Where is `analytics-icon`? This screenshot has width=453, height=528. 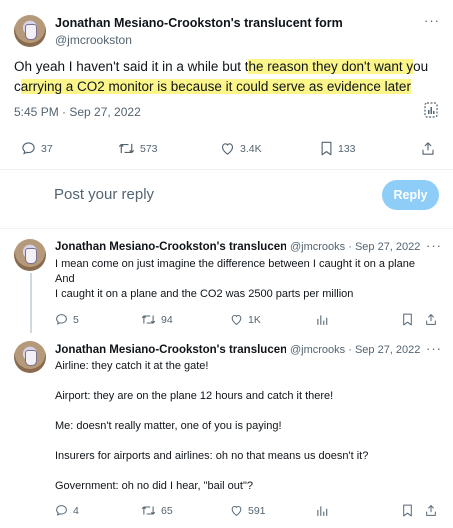 analytics-icon is located at coordinates (431, 110).